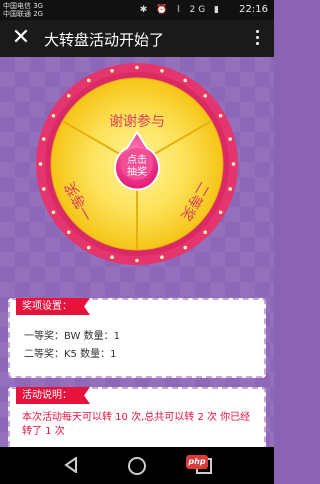 This screenshot has width=320, height=484. What do you see at coordinates (21, 38) in the screenshot?
I see `close-button: ✕` at bounding box center [21, 38].